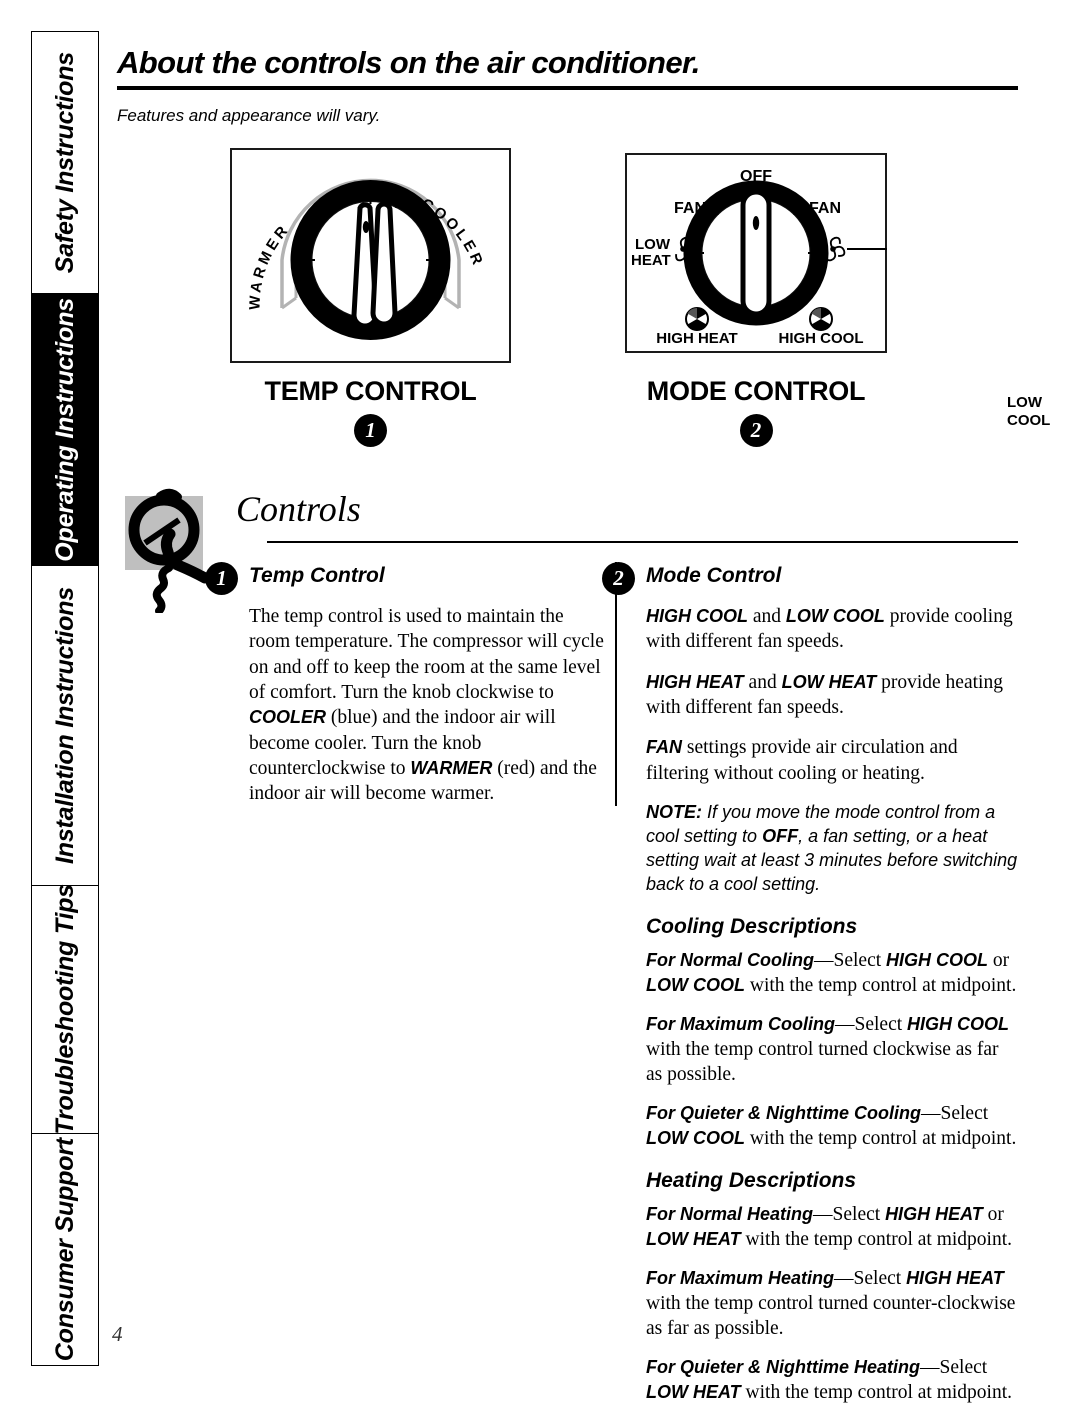 The image size is (1080, 1420). Describe the element at coordinates (317, 575) in the screenshot. I see `temp-control-item-title: Temp Control` at that location.